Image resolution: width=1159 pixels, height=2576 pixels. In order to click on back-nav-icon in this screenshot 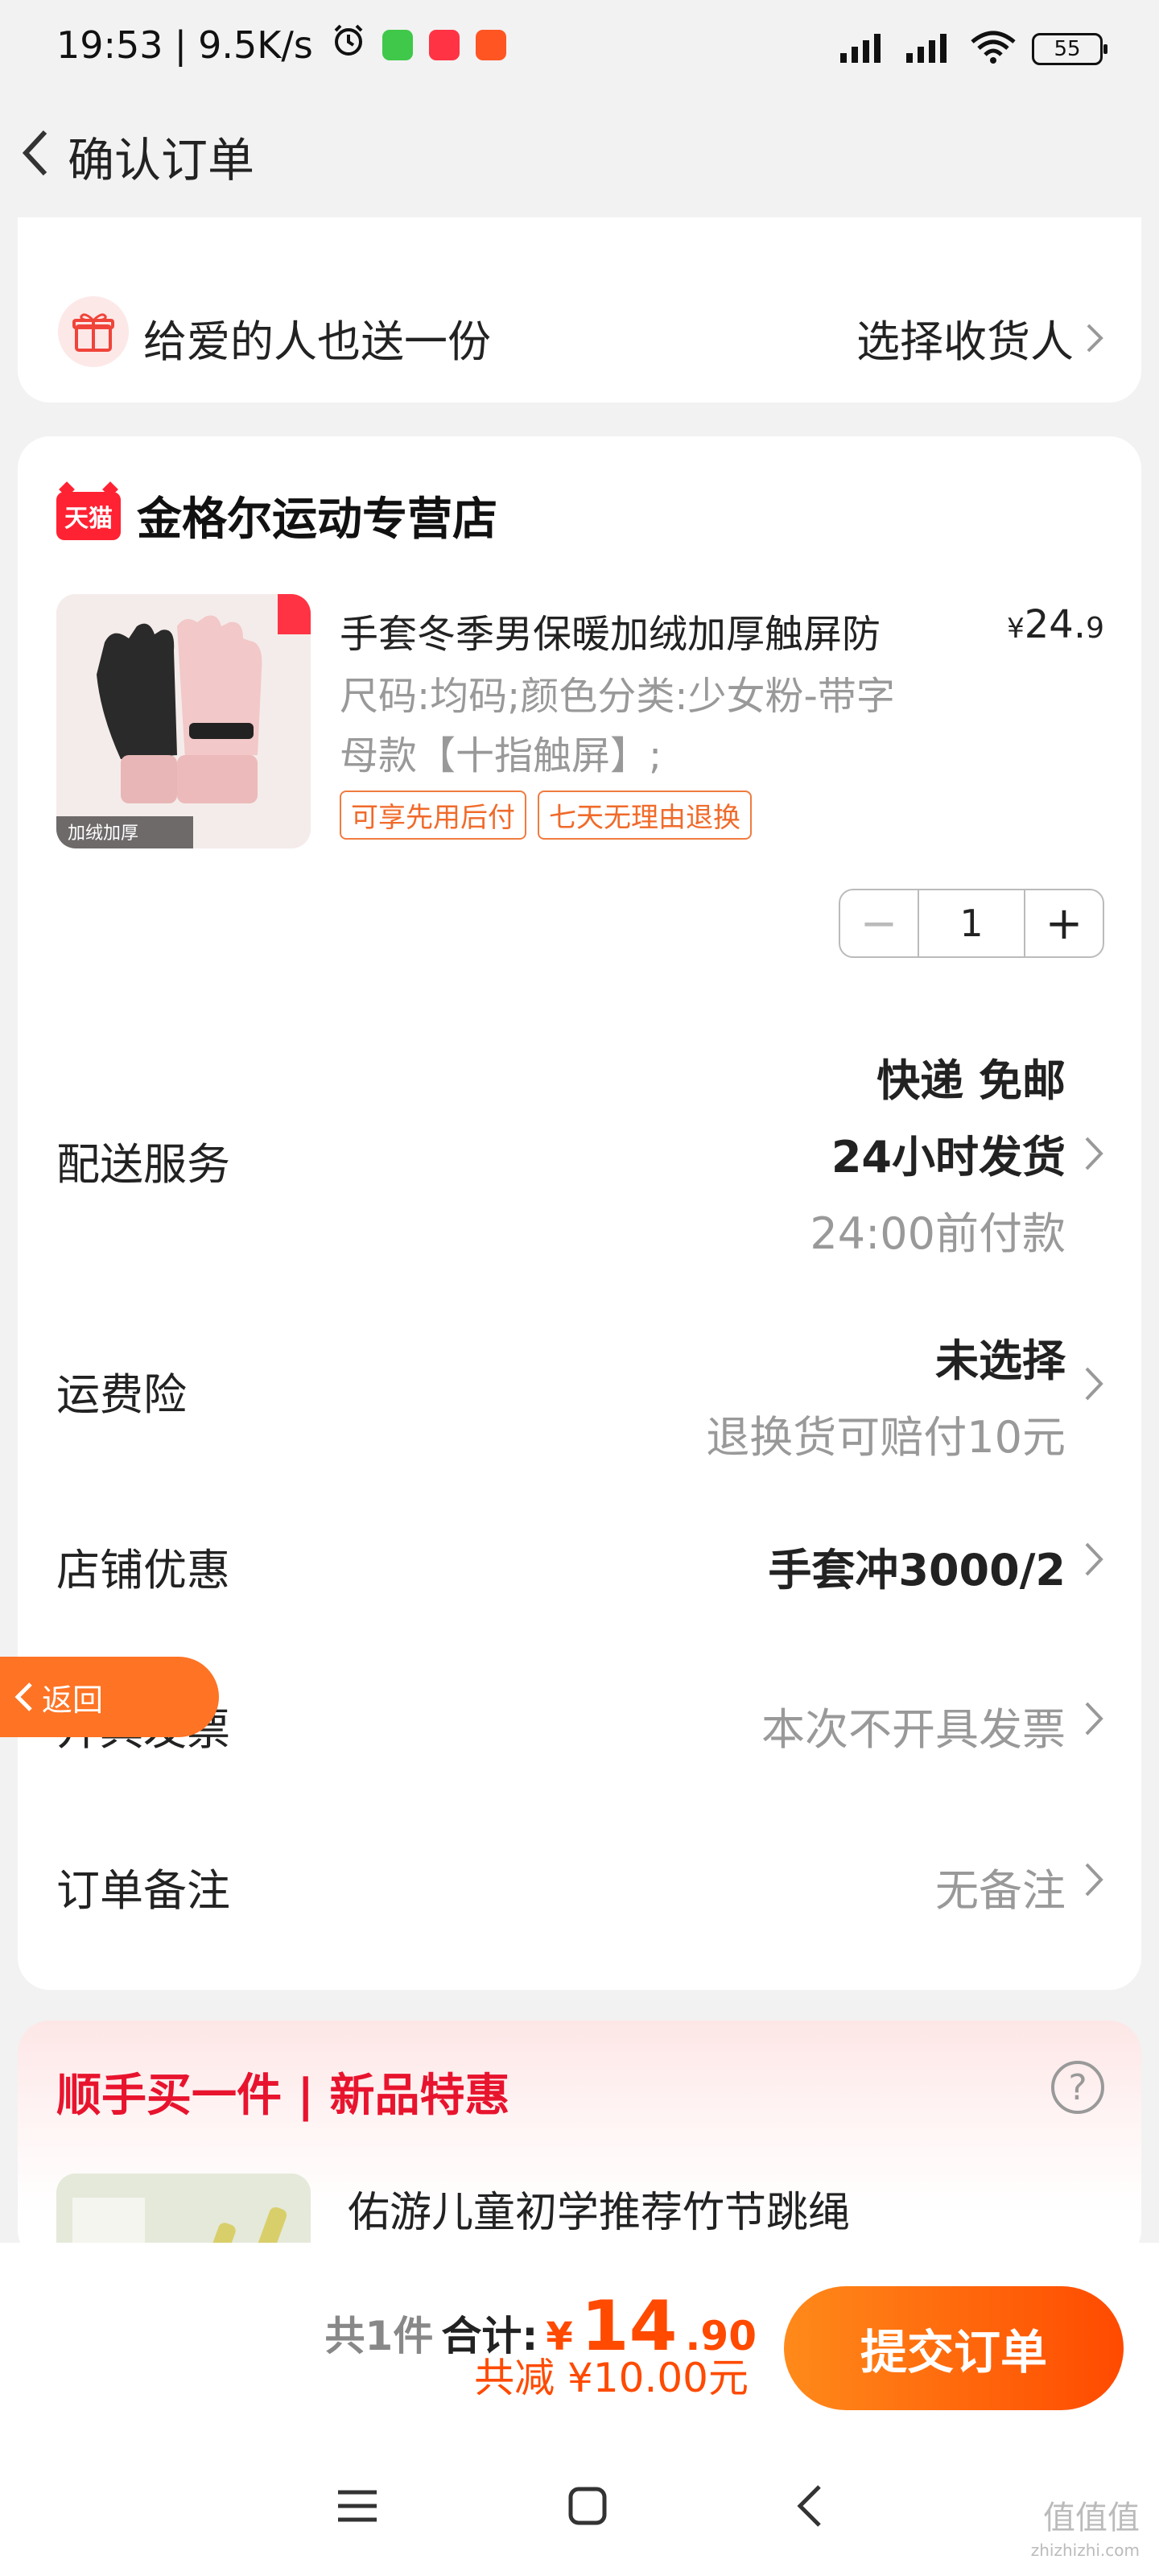, I will do `click(809, 2507)`.